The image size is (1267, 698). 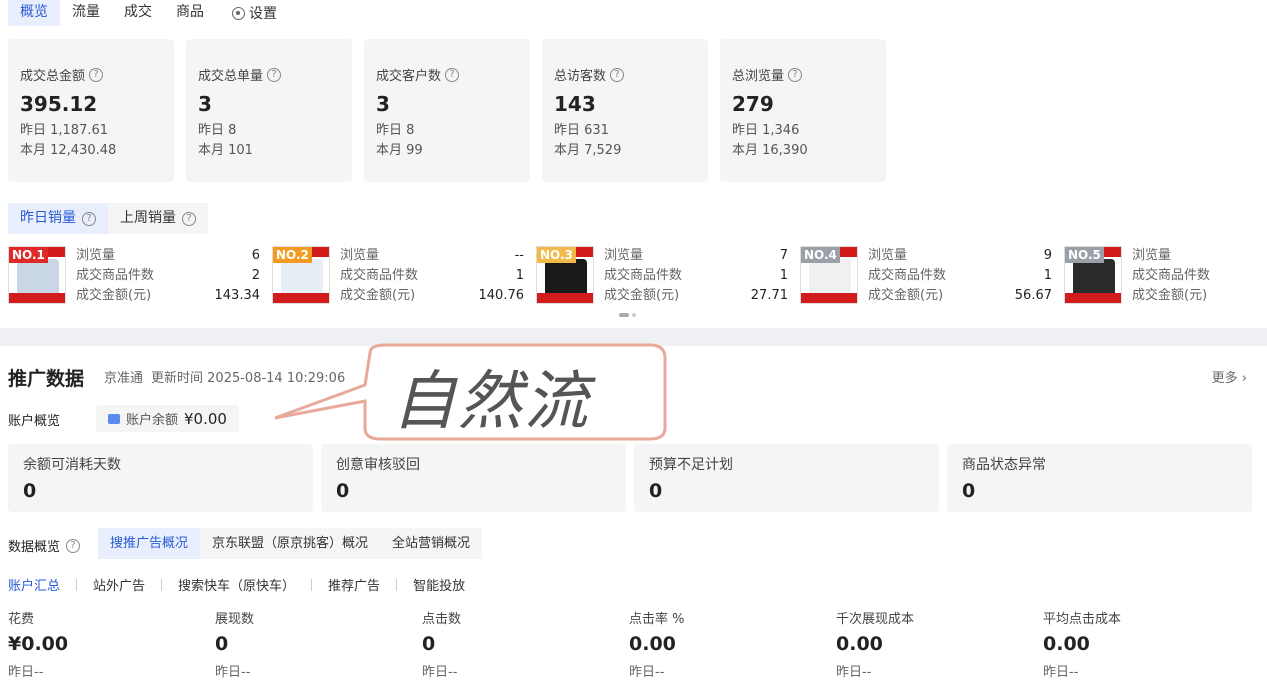 What do you see at coordinates (34, 547) in the screenshot?
I see `overview-label-text: 数据概览` at bounding box center [34, 547].